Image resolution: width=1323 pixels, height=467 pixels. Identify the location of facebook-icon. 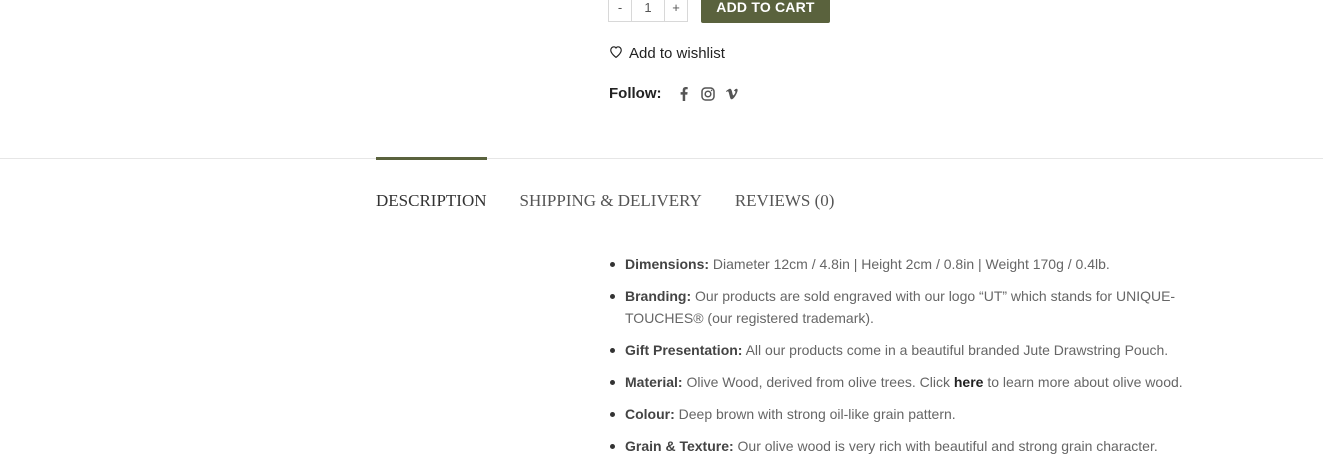
(684, 94).